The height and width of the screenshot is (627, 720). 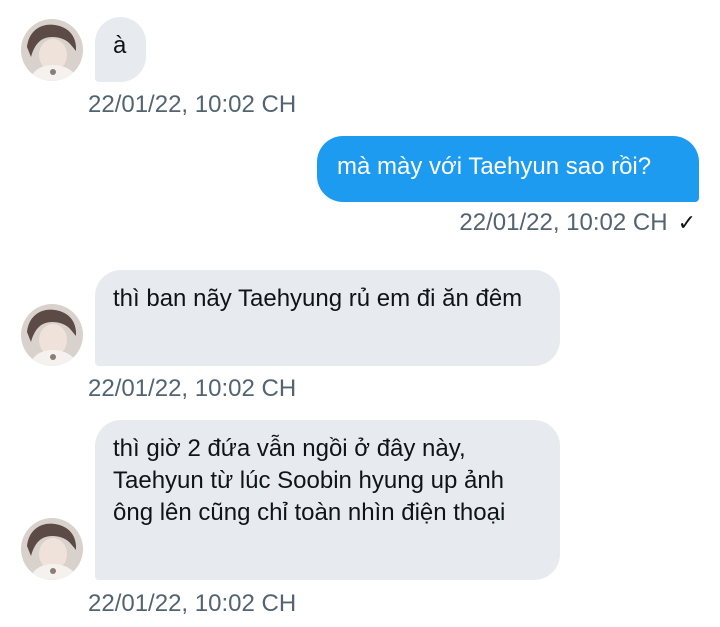 I want to click on check-icon: ✓, so click(x=686, y=222).